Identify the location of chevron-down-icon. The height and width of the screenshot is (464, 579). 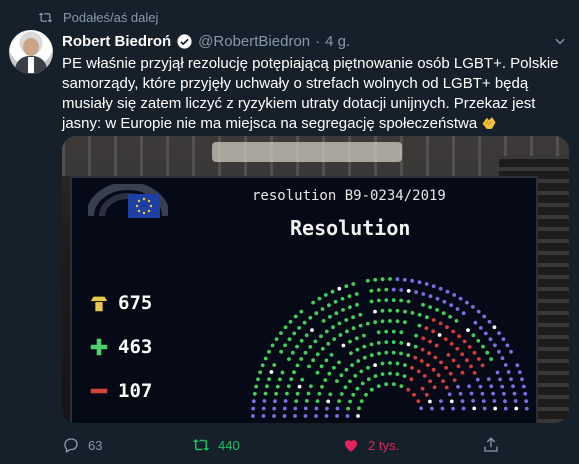
(560, 41).